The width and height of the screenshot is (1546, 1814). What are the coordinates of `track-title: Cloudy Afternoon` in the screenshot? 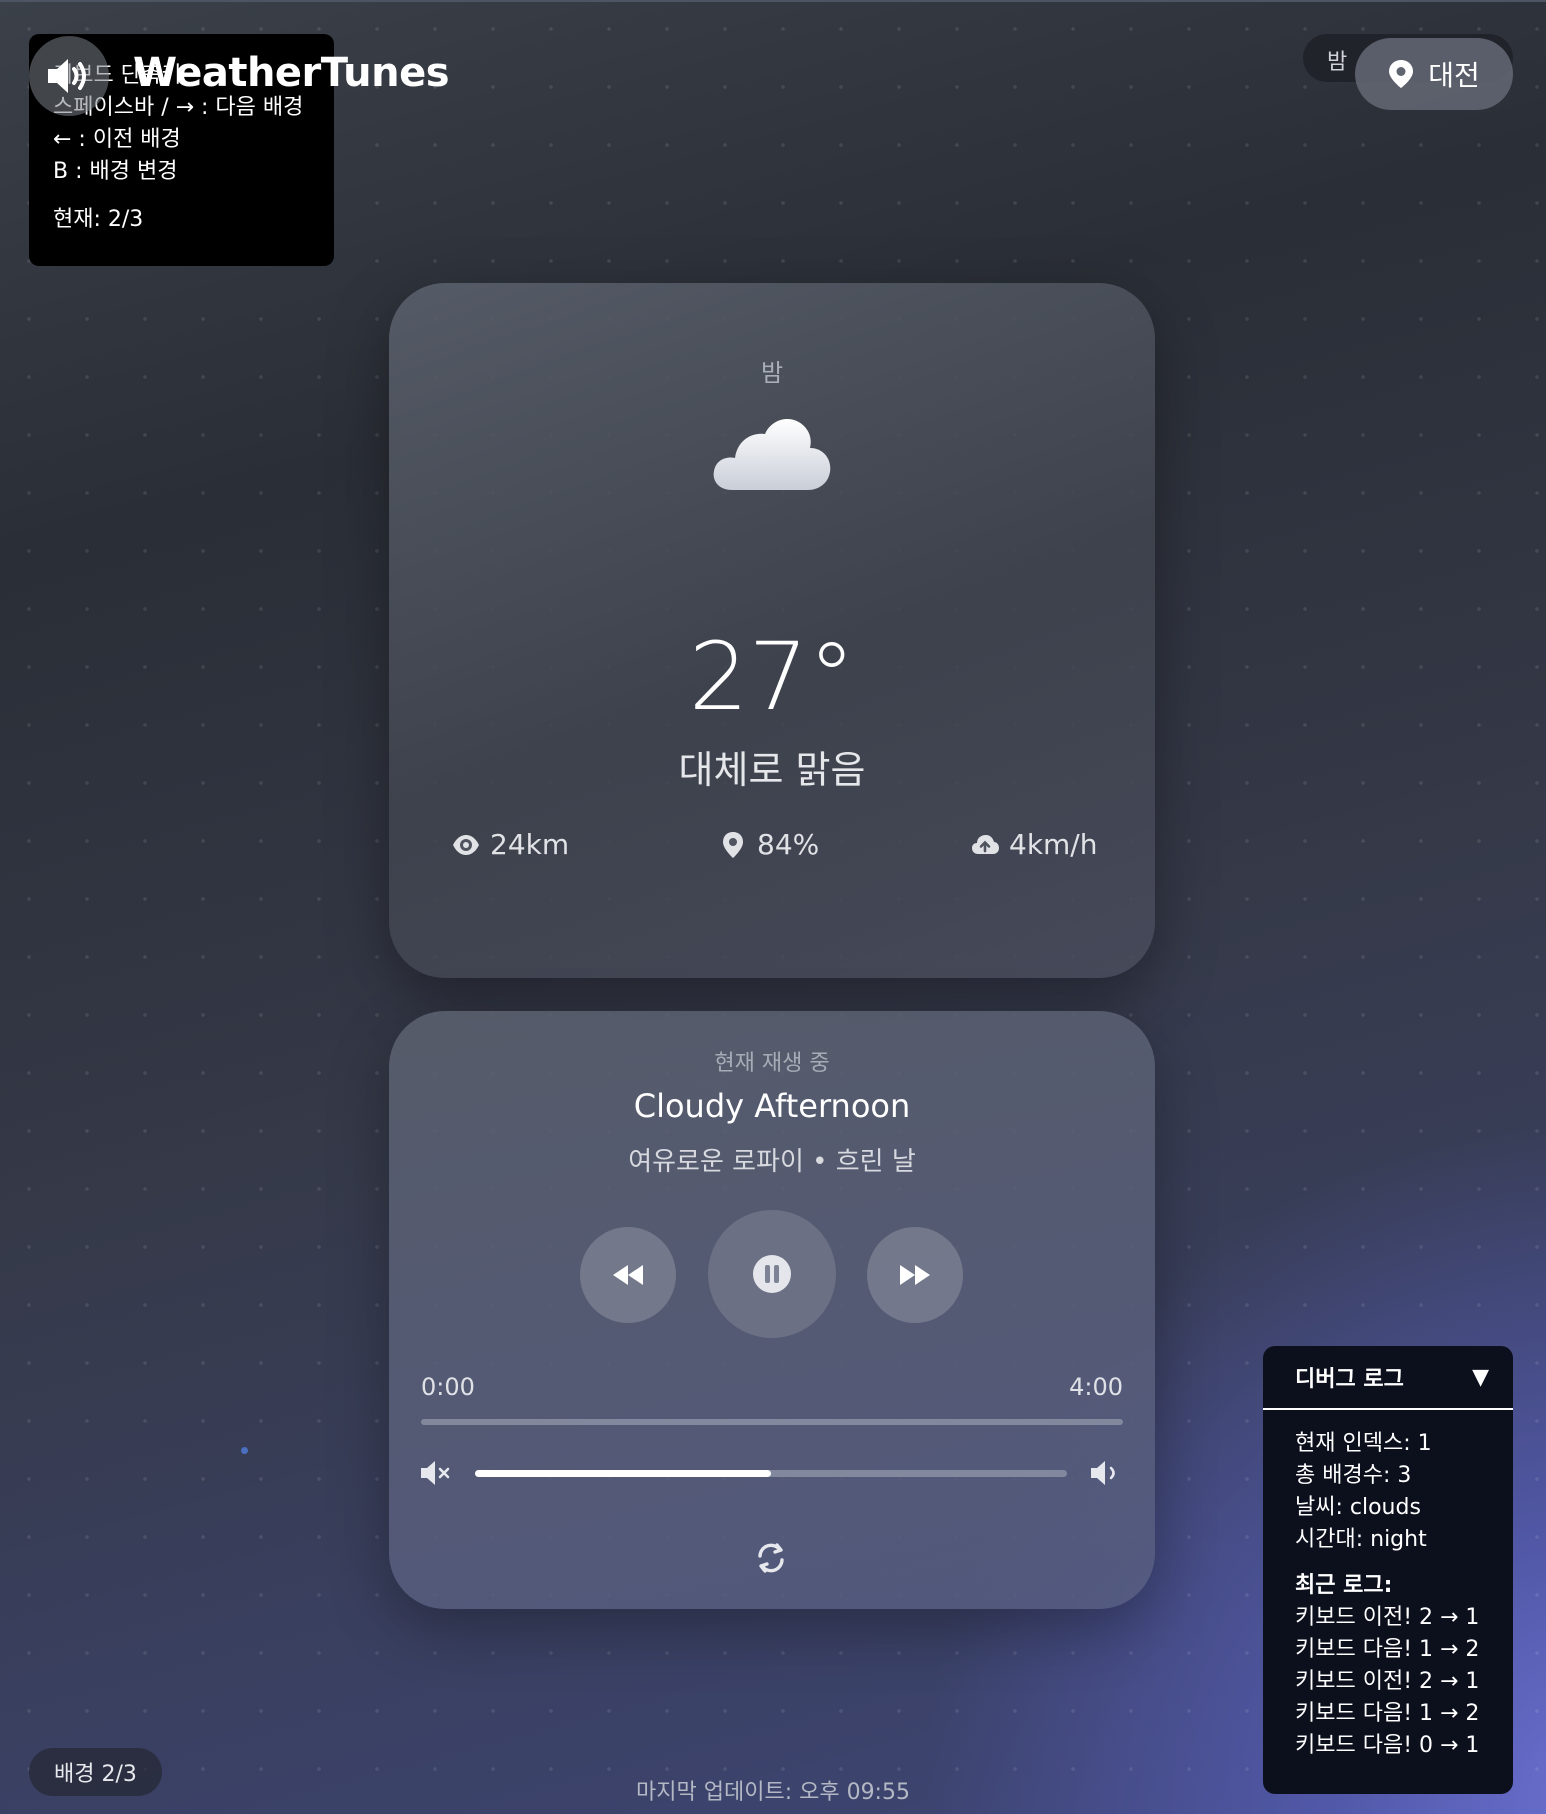 It's located at (772, 1106).